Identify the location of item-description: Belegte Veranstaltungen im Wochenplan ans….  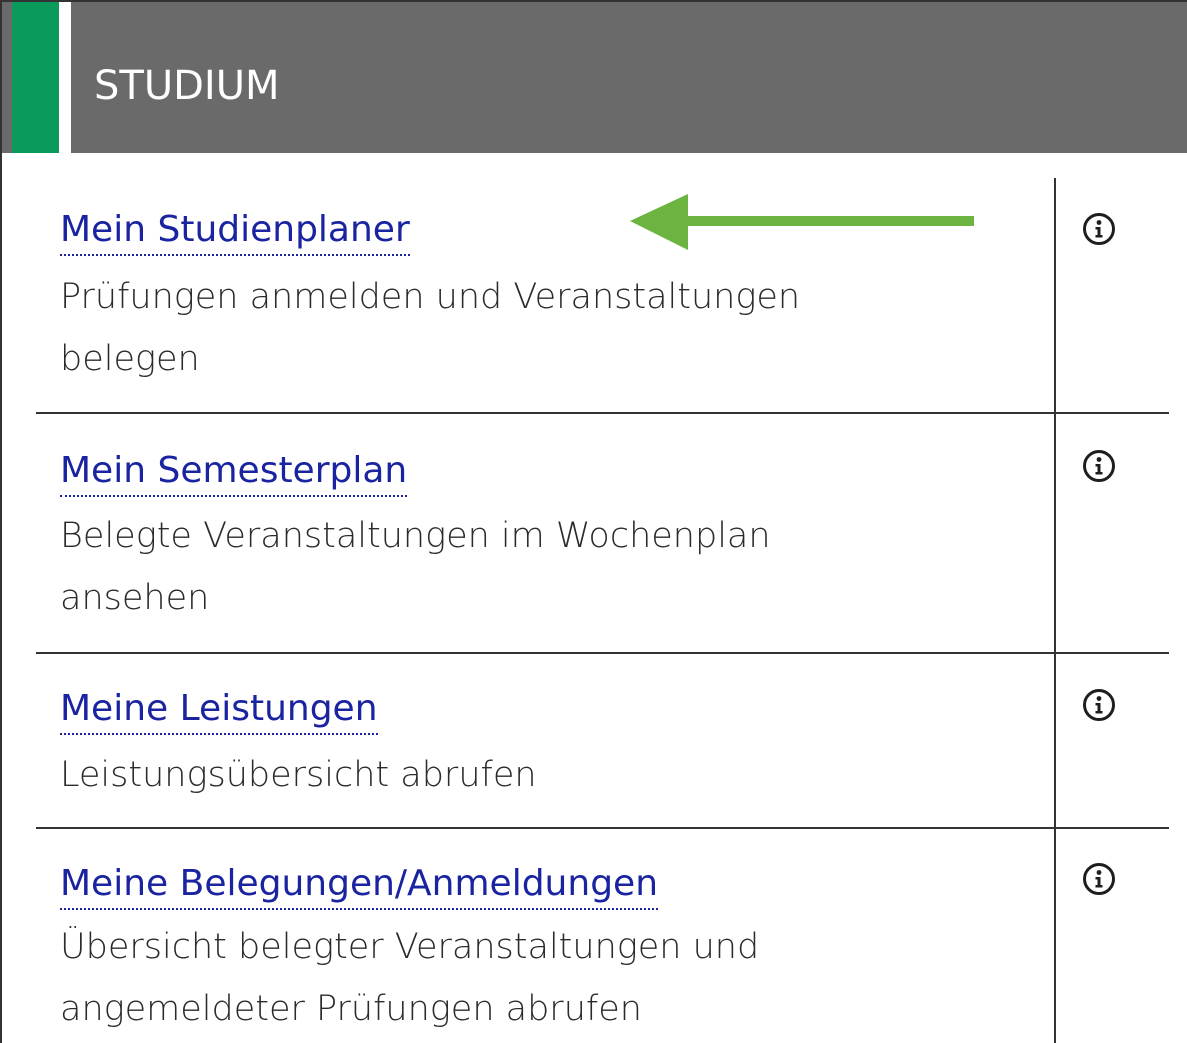
(510, 567).